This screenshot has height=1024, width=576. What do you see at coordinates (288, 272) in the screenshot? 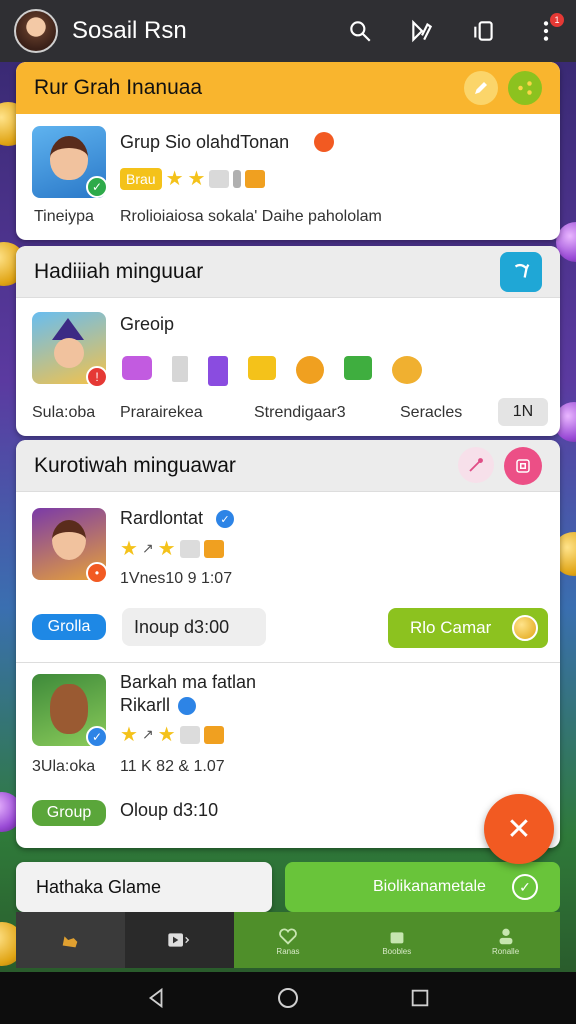
I see `card-header: Hadiiiah minguuar` at bounding box center [288, 272].